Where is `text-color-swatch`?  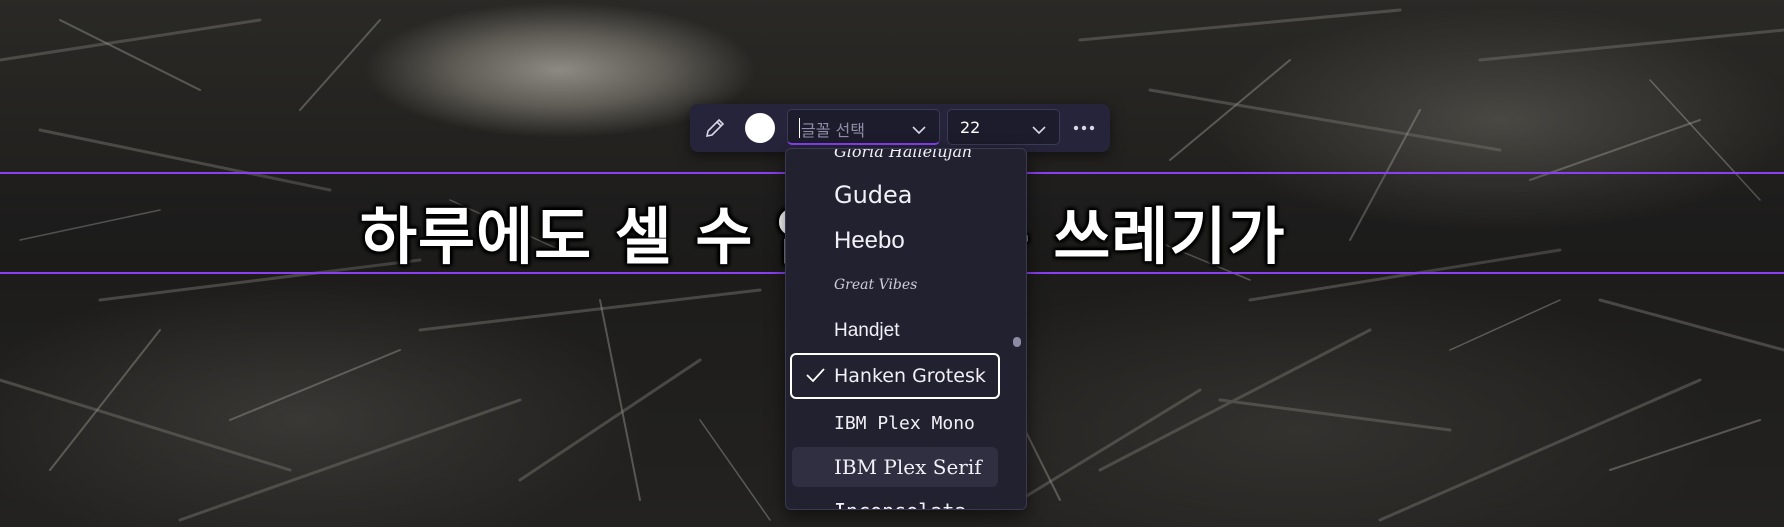
text-color-swatch is located at coordinates (760, 128).